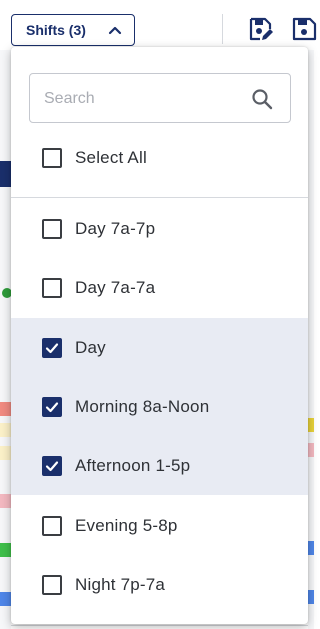 Image resolution: width=320 pixels, height=629 pixels. What do you see at coordinates (133, 465) in the screenshot?
I see `option-label: Afternoon 1-5p` at bounding box center [133, 465].